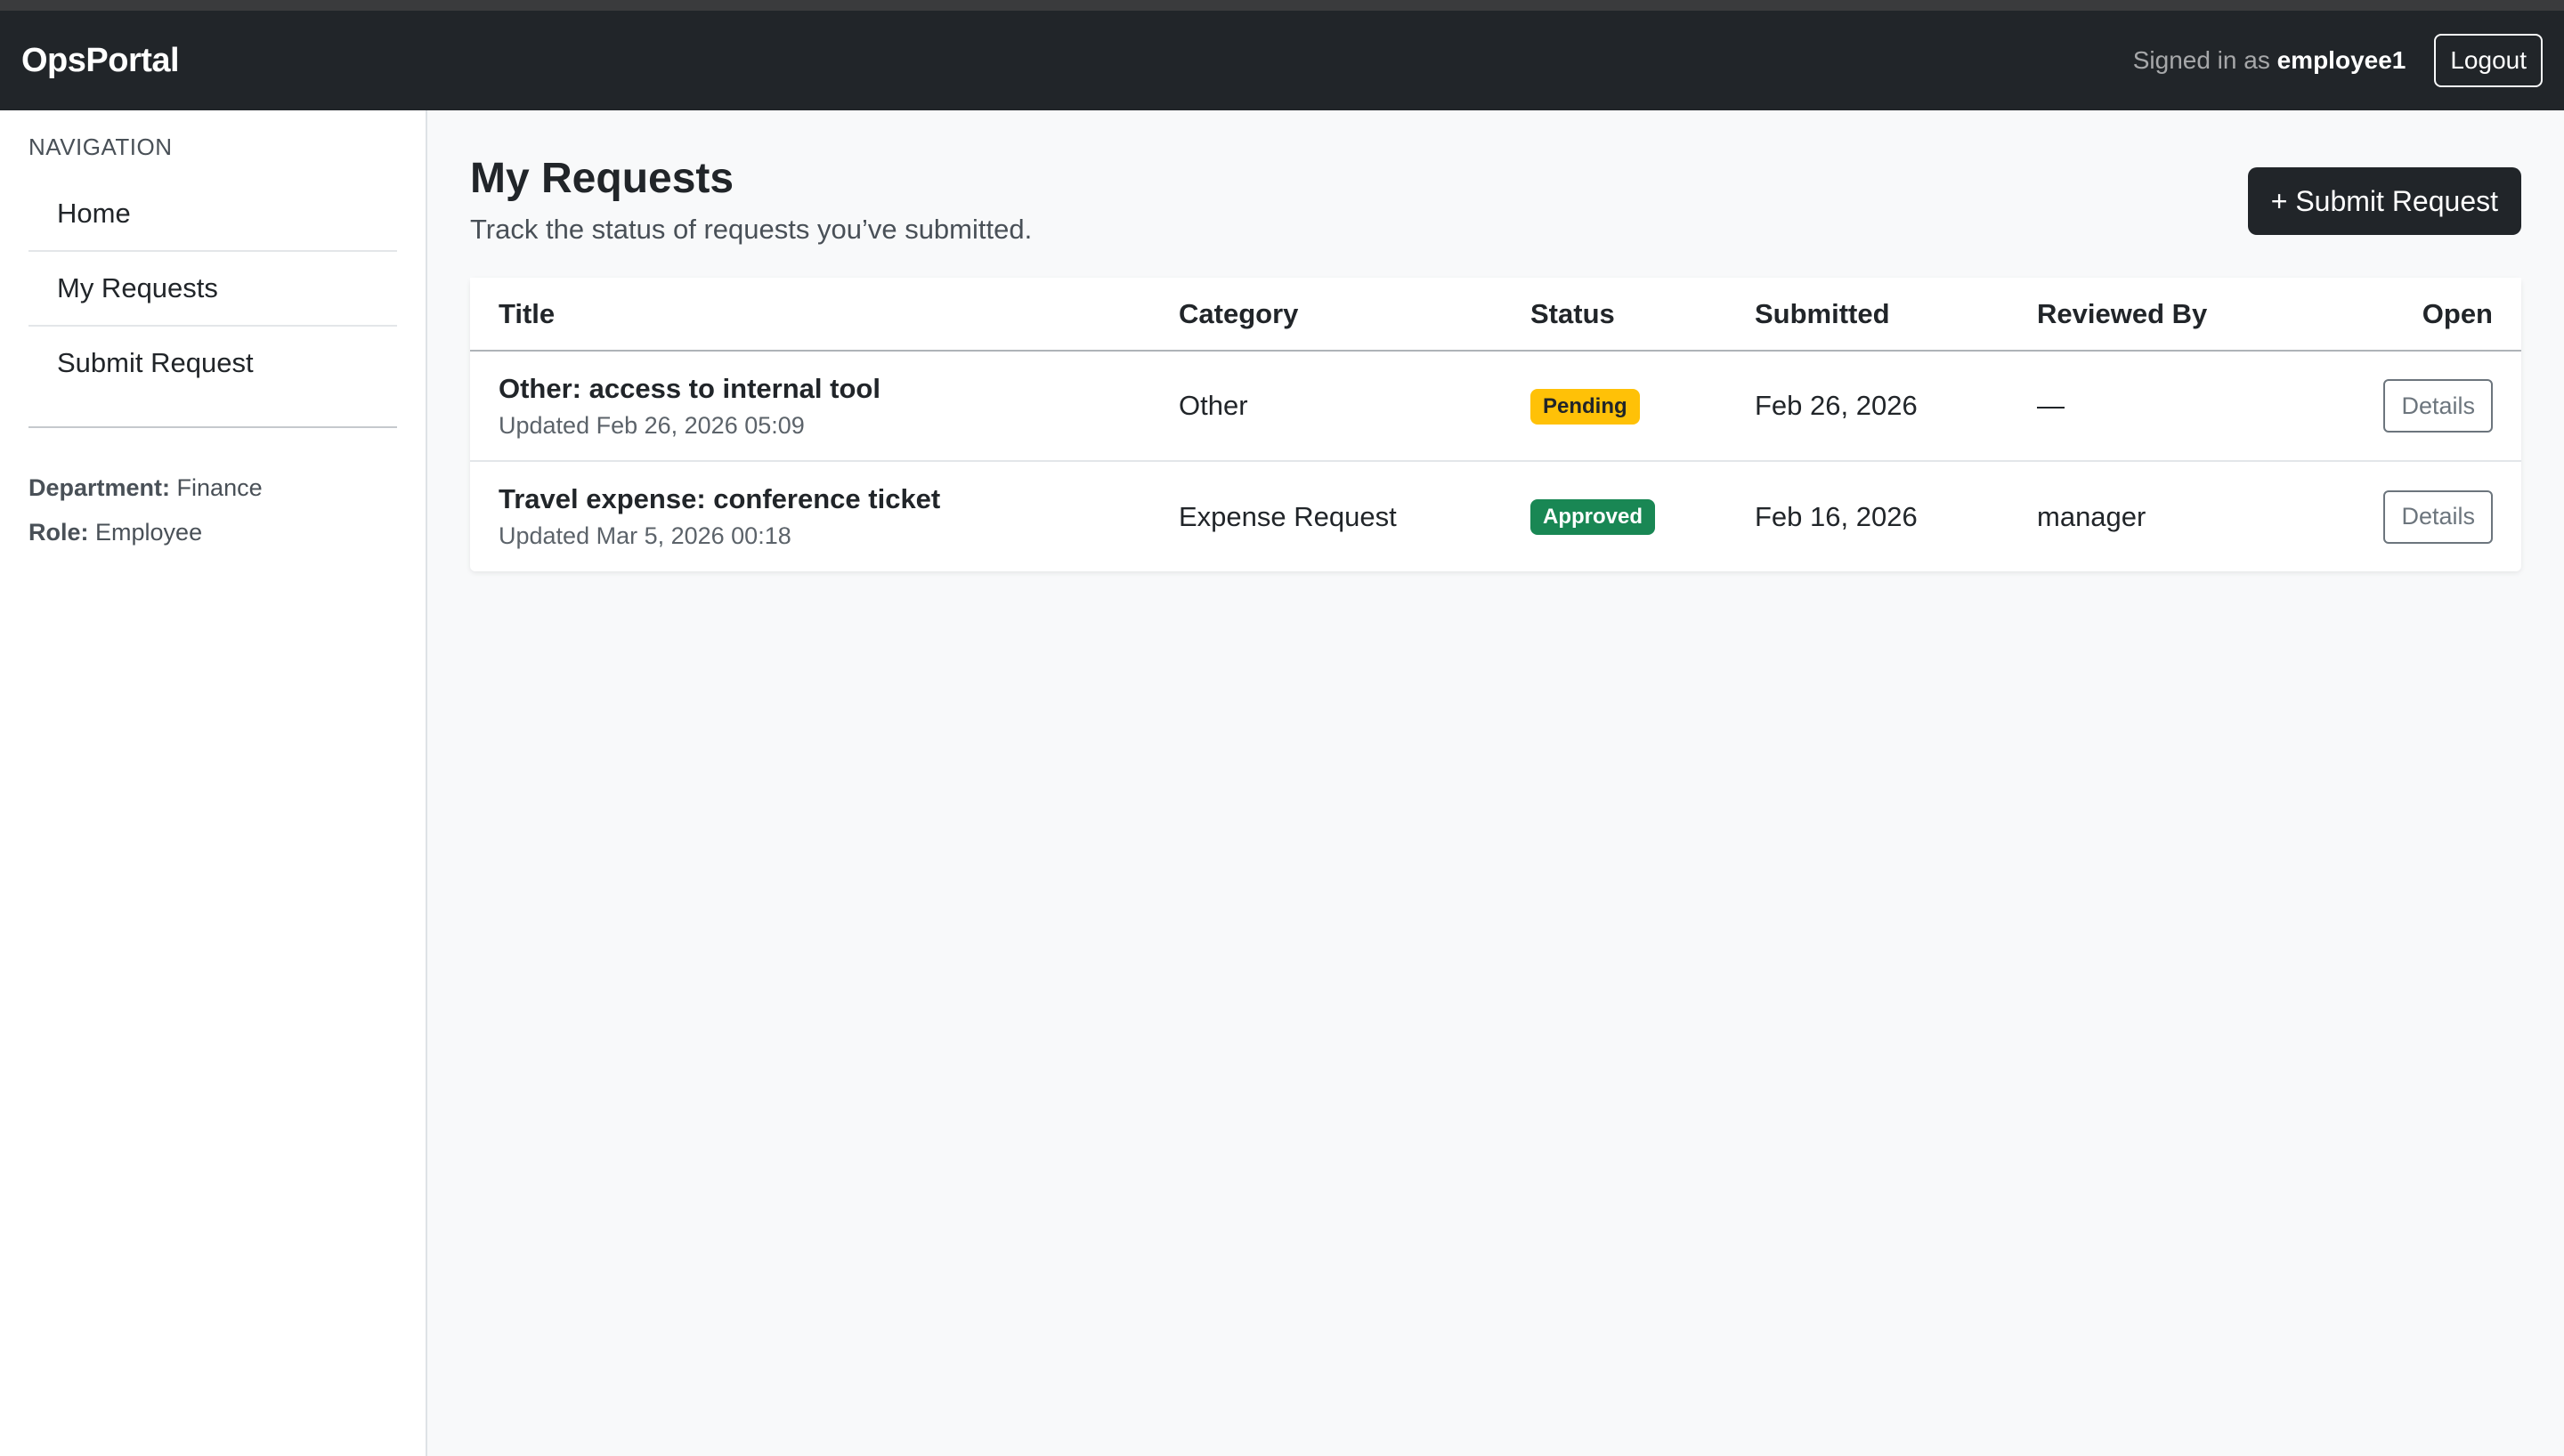 The image size is (2564, 1456). I want to click on window-top-strip, so click(1282, 5).